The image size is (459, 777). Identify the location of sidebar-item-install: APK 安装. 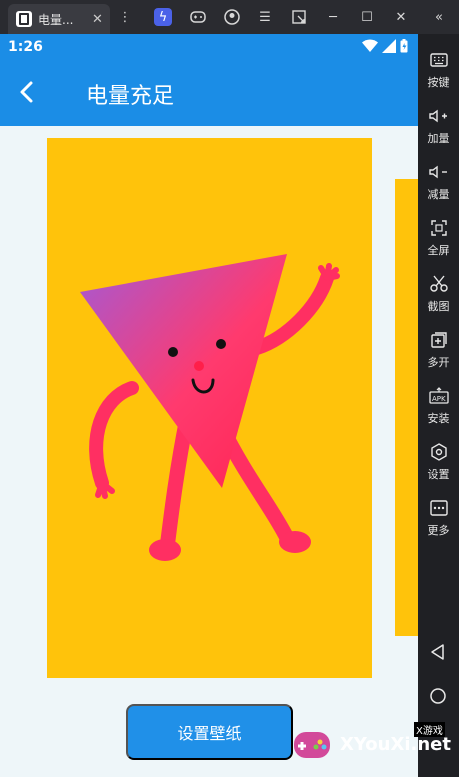
(438, 406).